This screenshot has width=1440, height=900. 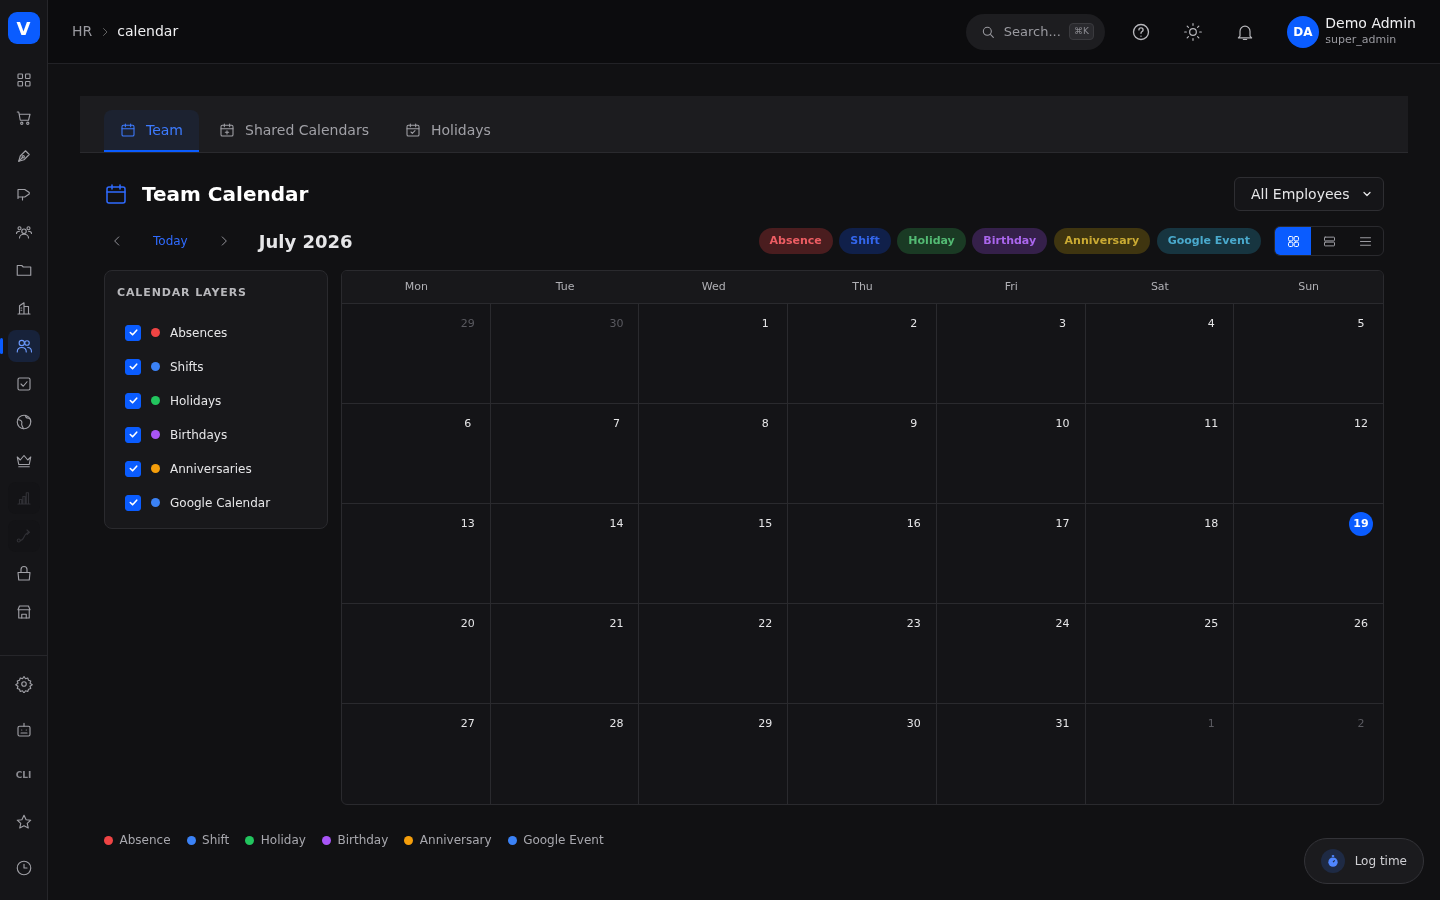 I want to click on theme-button, so click(x=1192, y=31).